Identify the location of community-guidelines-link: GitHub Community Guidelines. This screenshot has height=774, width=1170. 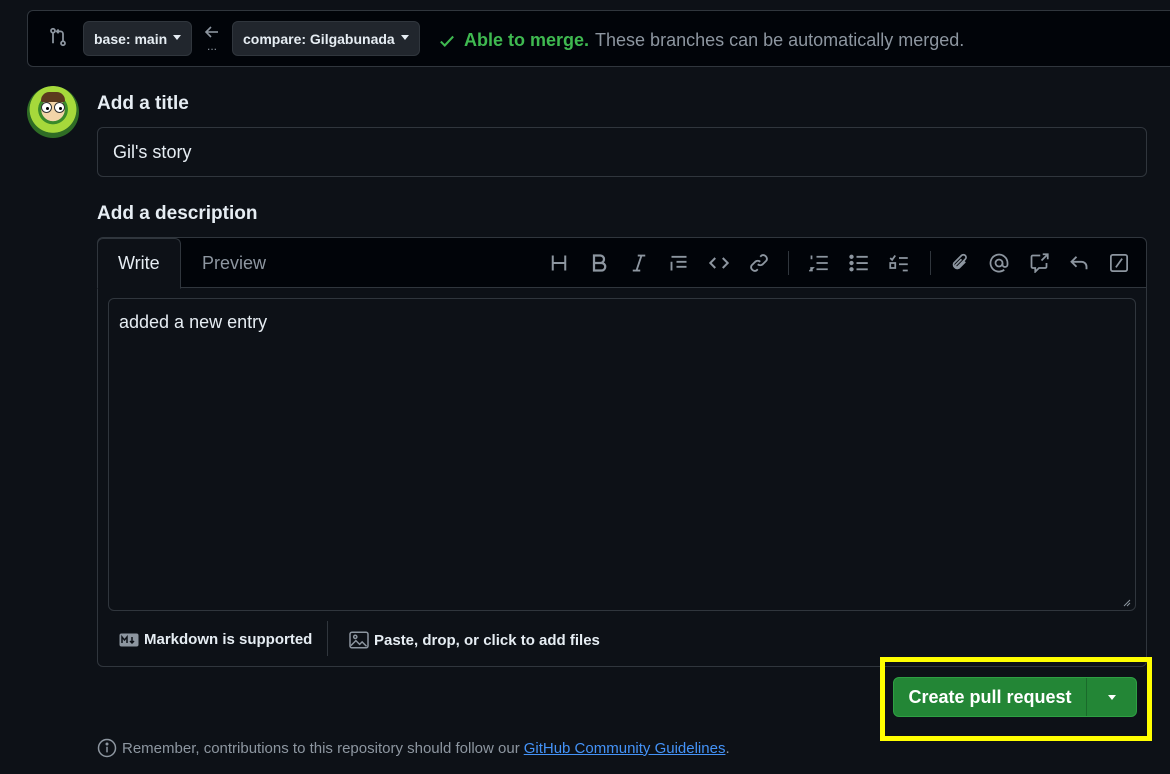
(625, 748).